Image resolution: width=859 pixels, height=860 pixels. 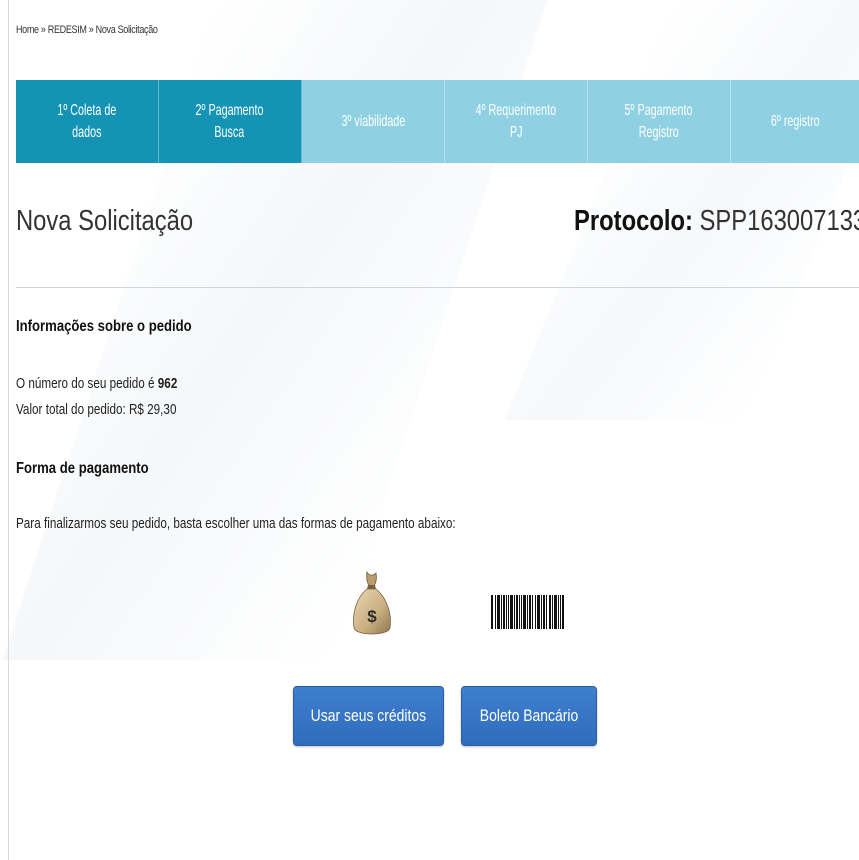 I want to click on protocol-number: Protocolo: SPP1630071332, so click(x=716, y=221).